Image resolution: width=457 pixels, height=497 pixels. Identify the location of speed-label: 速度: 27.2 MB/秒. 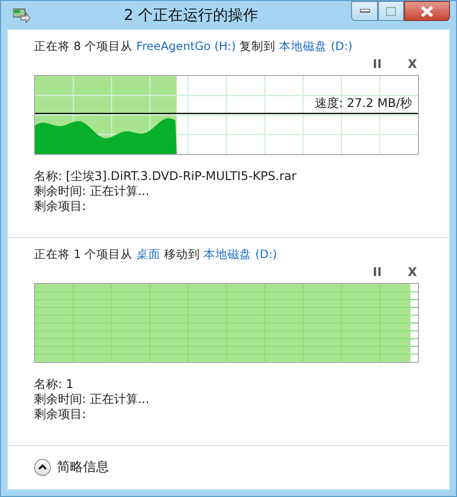
(363, 103).